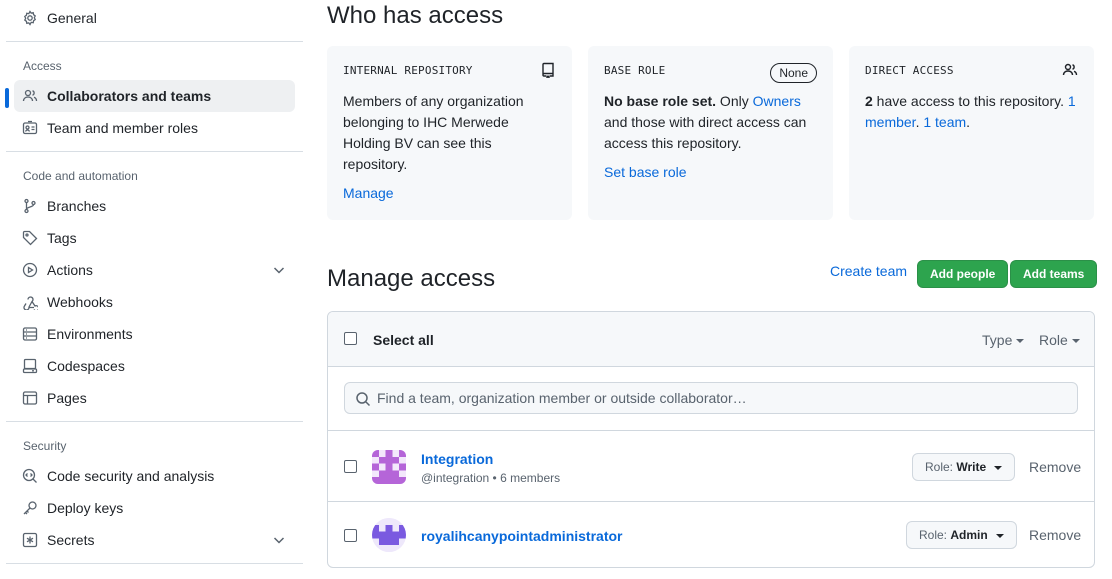 The height and width of the screenshot is (579, 1112). Describe the element at coordinates (30, 270) in the screenshot. I see `play-circle-icon` at that location.